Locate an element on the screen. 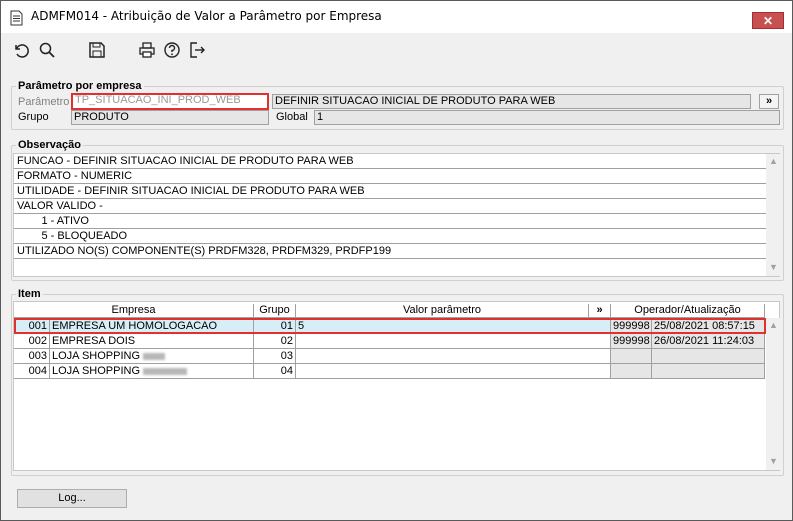 The image size is (793, 521). table-row-code: 003 is located at coordinates (32, 356).